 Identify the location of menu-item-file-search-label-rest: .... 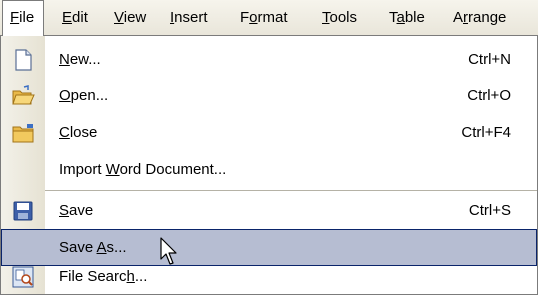
(141, 276).